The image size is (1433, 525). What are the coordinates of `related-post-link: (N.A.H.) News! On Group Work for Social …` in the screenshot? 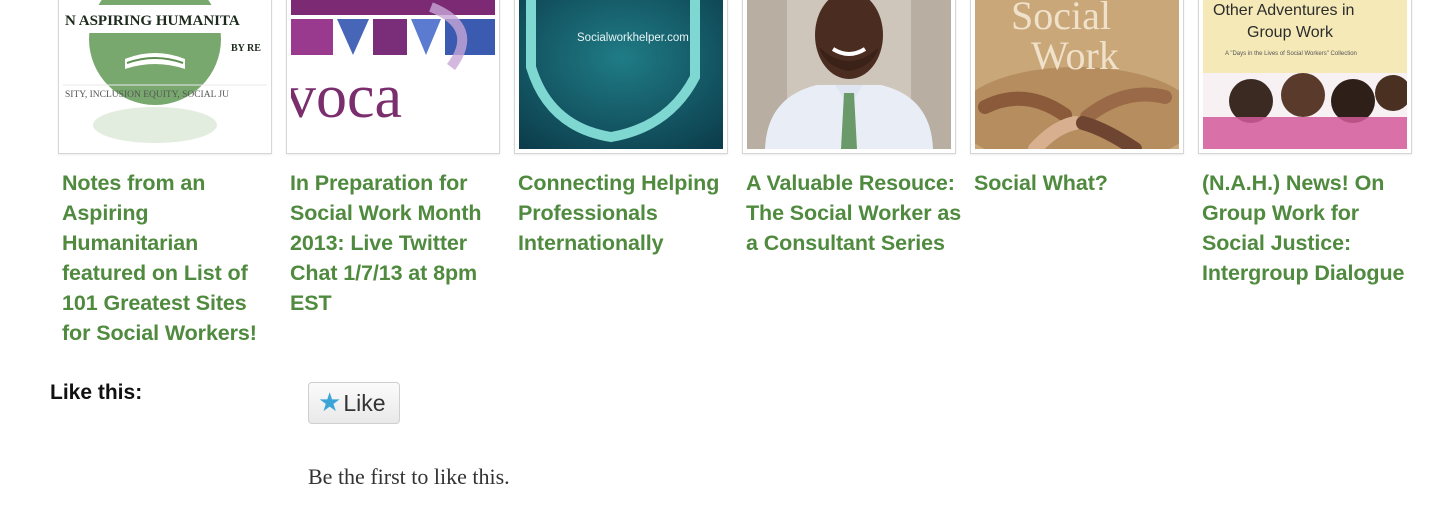 It's located at (1311, 228).